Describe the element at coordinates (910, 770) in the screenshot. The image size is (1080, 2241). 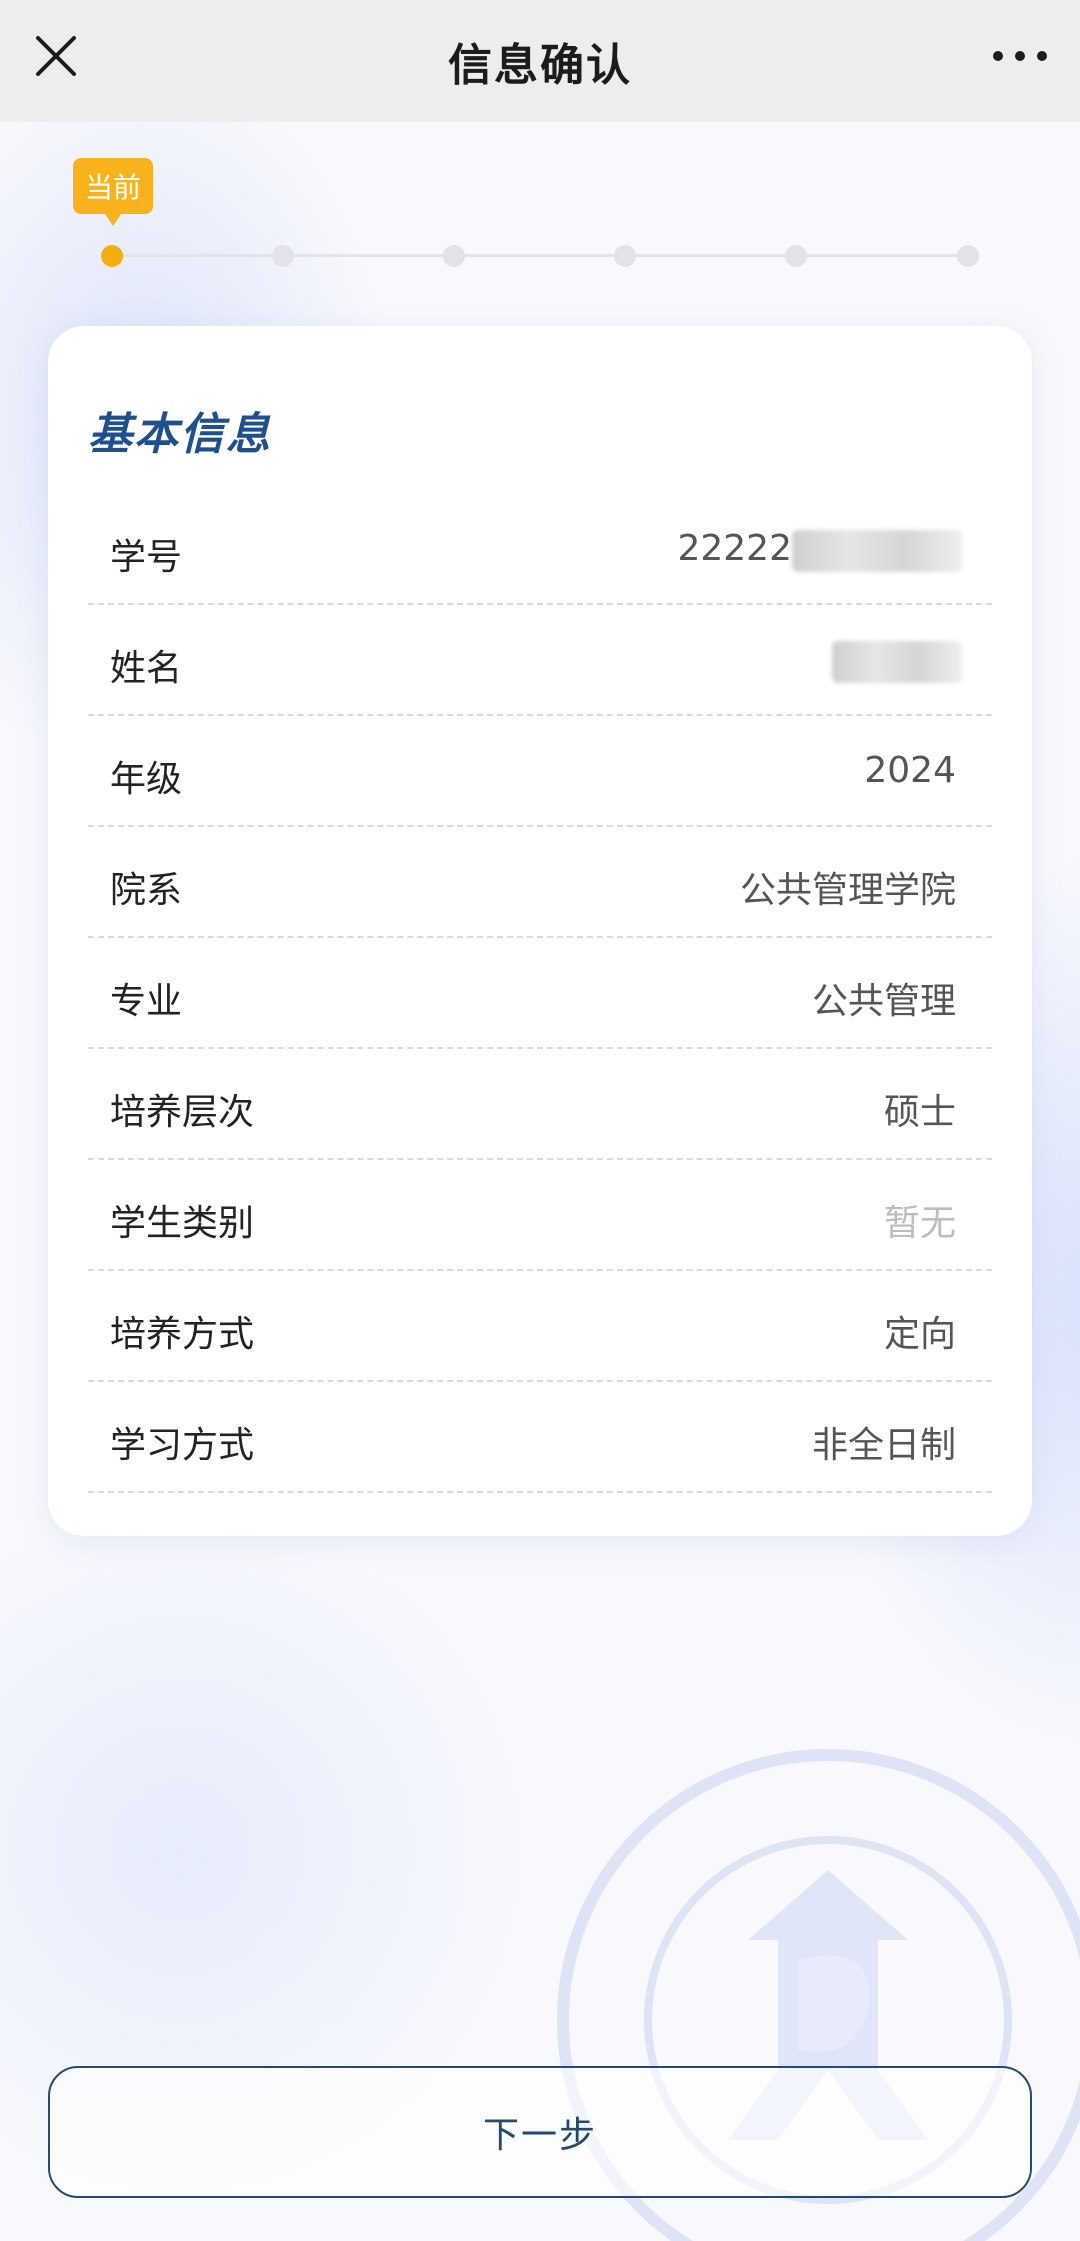
I see `row-value: 2024` at that location.